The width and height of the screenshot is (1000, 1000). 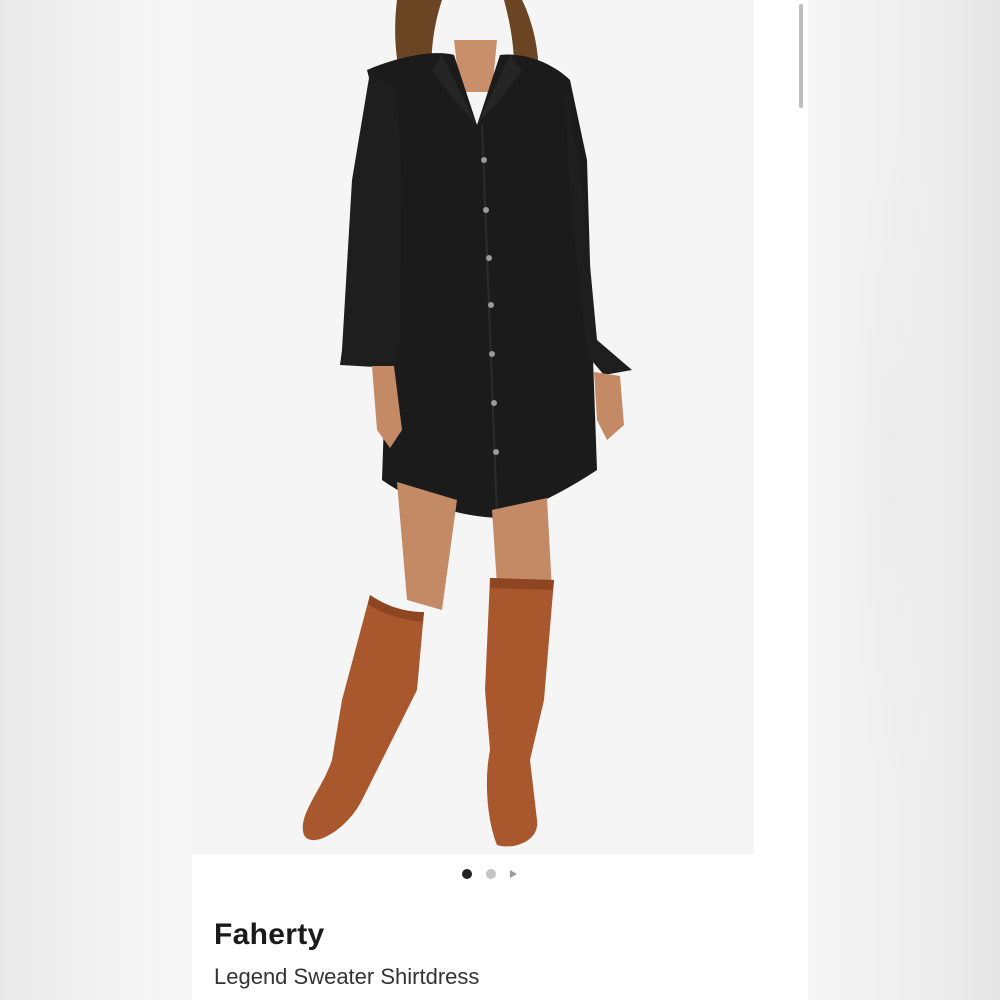 What do you see at coordinates (522, 544) in the screenshot?
I see `right-leg` at bounding box center [522, 544].